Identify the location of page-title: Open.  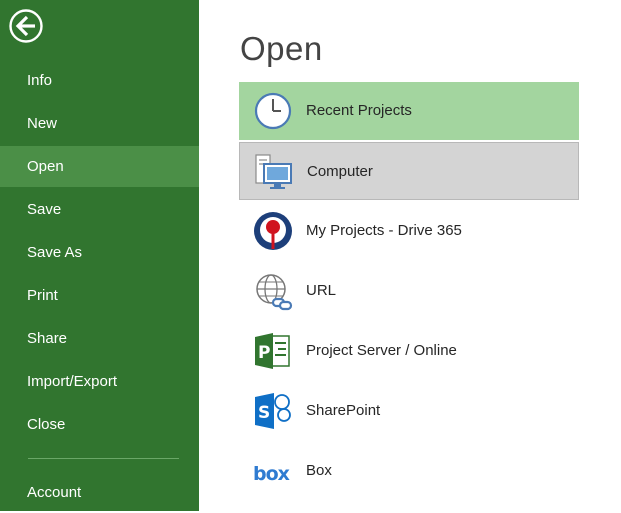
(281, 48).